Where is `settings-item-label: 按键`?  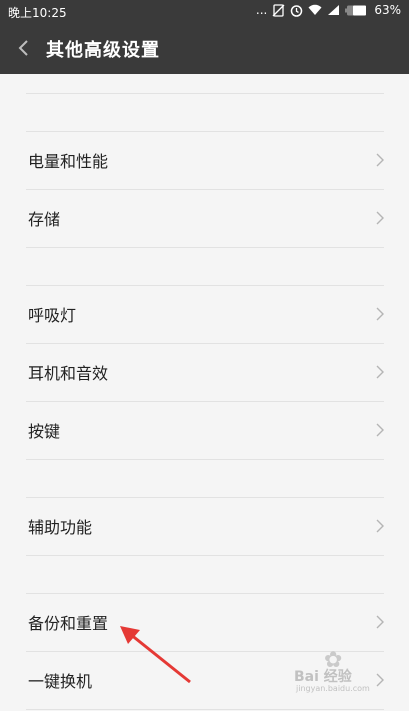 settings-item-label: 按键 is located at coordinates (44, 431).